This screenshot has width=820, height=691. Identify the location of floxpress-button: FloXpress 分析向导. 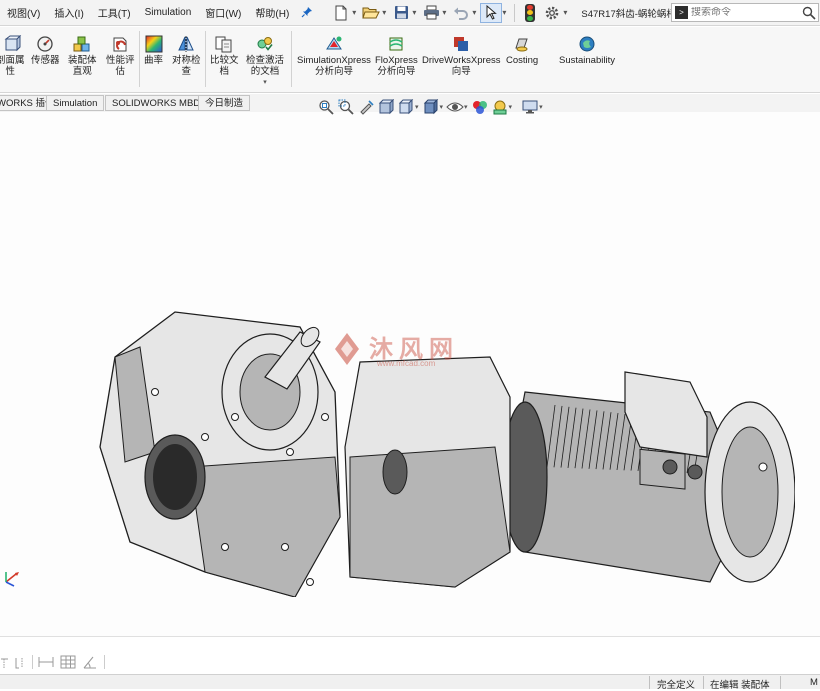
(396, 56).